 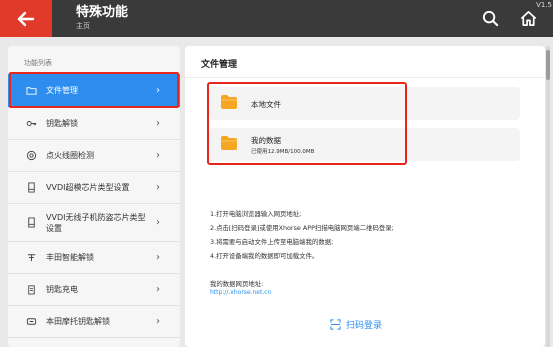 I want to click on arrow-left-icon, so click(x=26, y=18).